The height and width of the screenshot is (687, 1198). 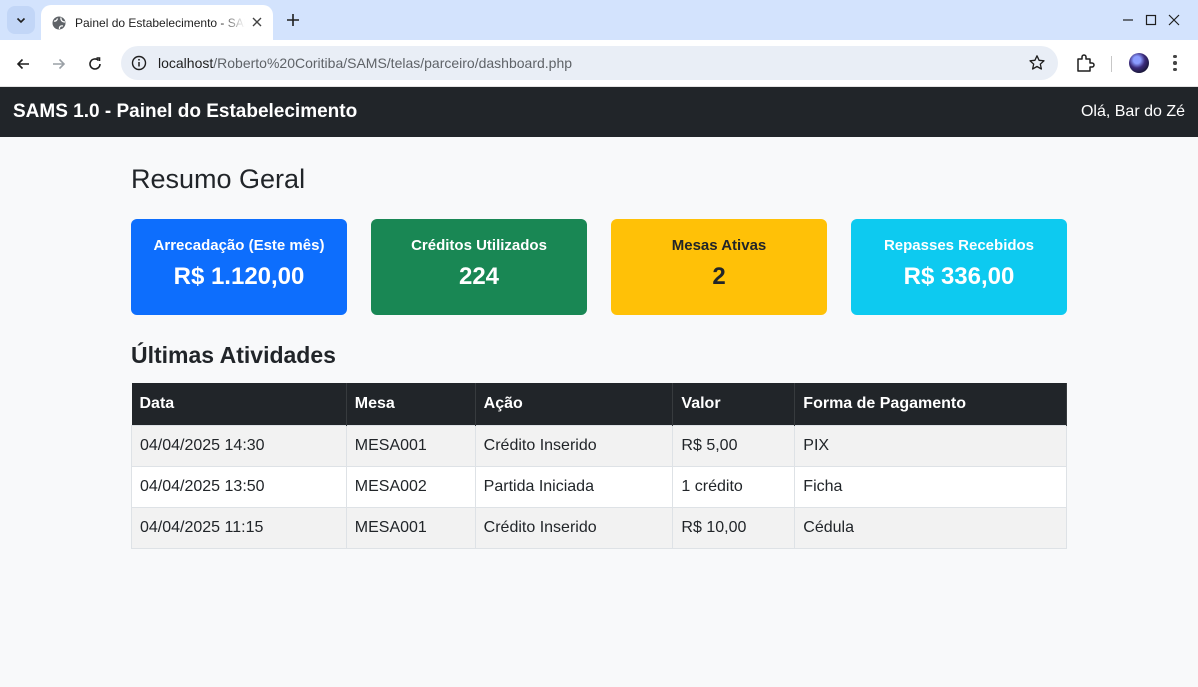 I want to click on card-title: Mesas Ativas, so click(x=719, y=245).